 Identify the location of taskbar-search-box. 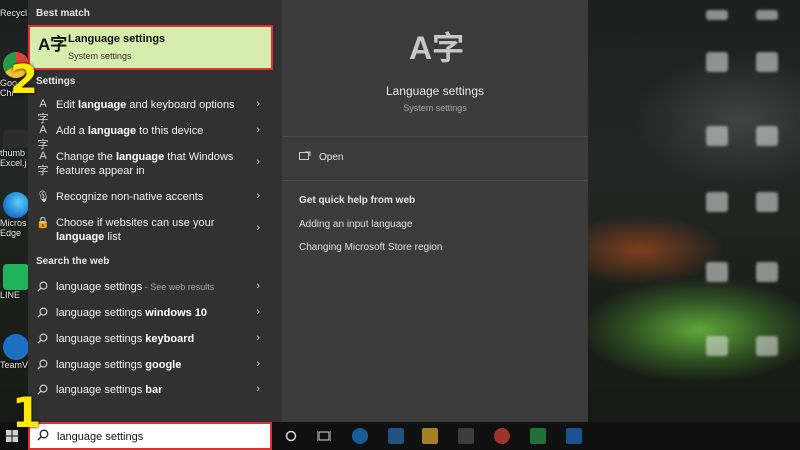
(150, 436).